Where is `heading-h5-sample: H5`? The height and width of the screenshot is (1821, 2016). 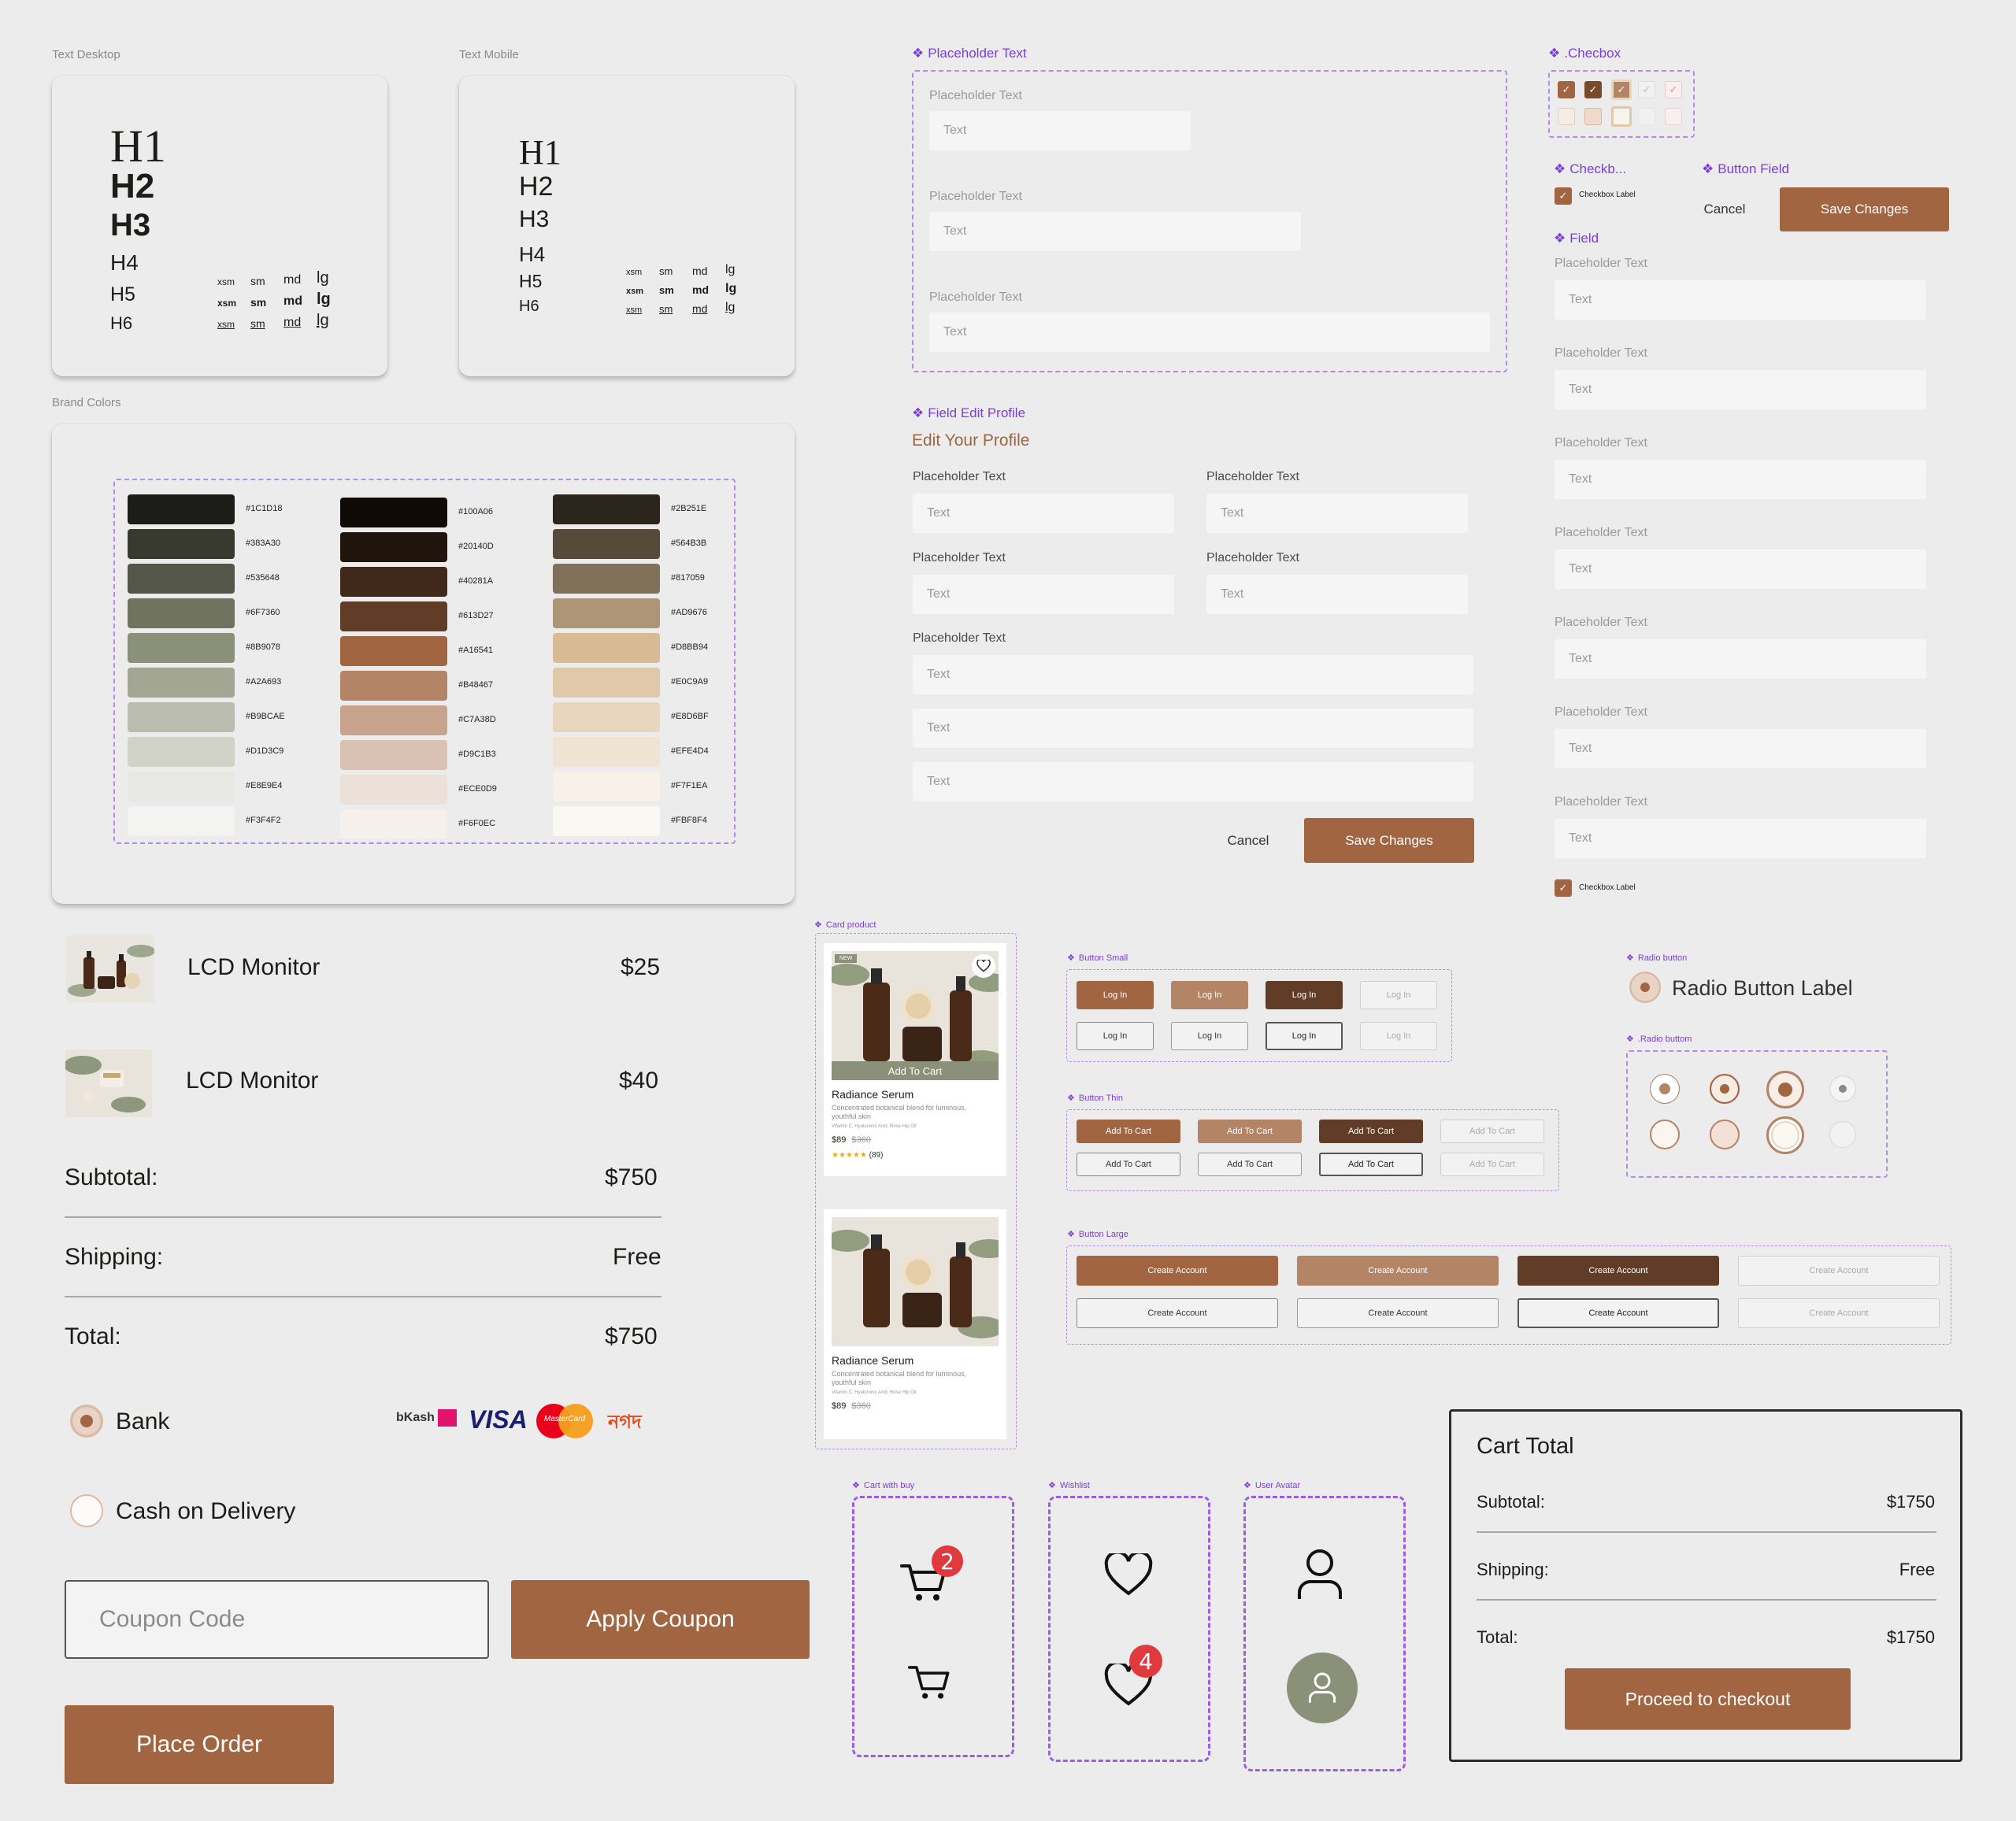 heading-h5-sample: H5 is located at coordinates (122, 294).